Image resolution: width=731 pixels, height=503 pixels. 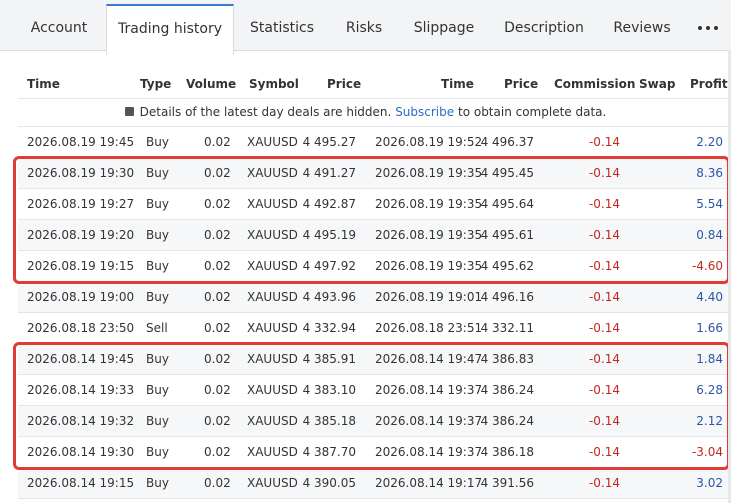 What do you see at coordinates (709, 297) in the screenshot?
I see `profit-cell: 4.40` at bounding box center [709, 297].